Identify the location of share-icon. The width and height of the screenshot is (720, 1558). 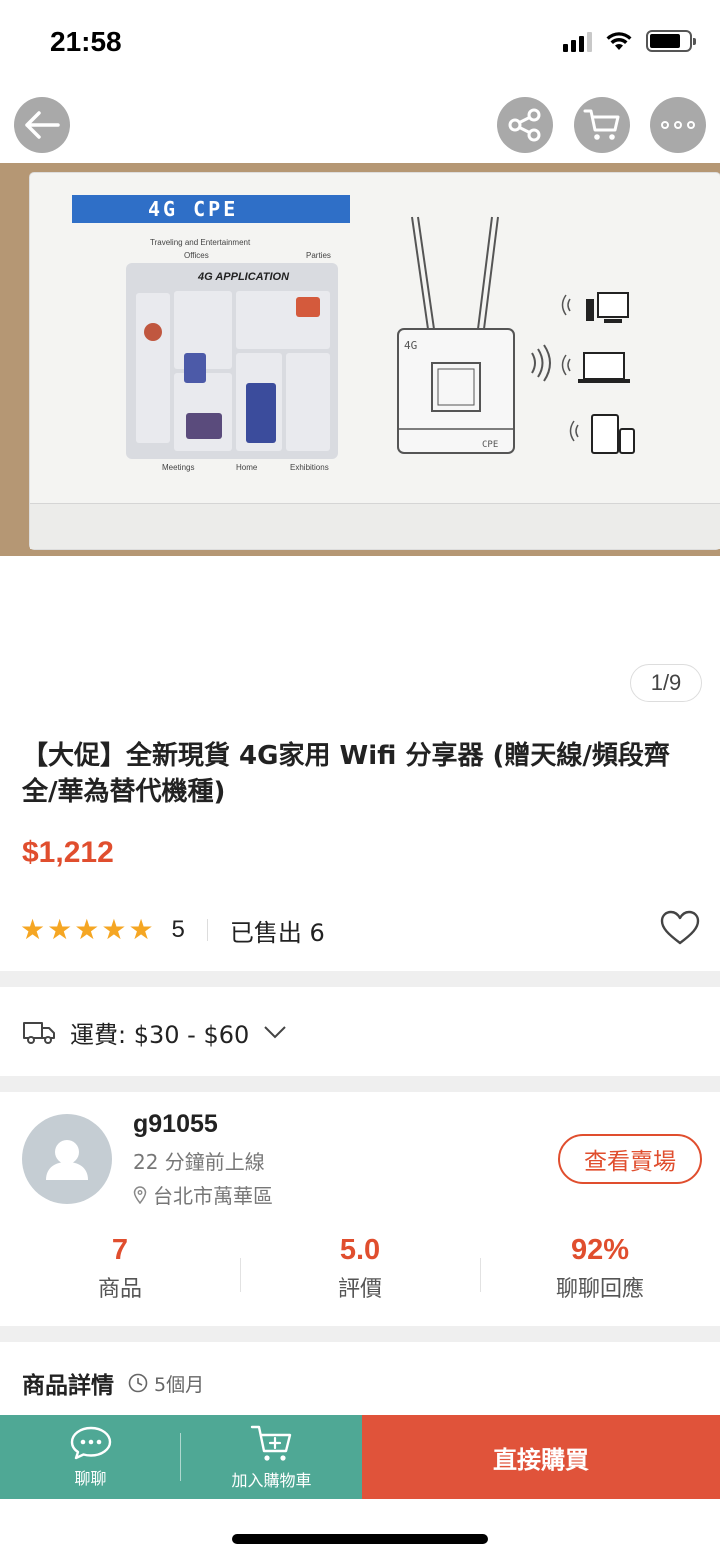
(524, 125).